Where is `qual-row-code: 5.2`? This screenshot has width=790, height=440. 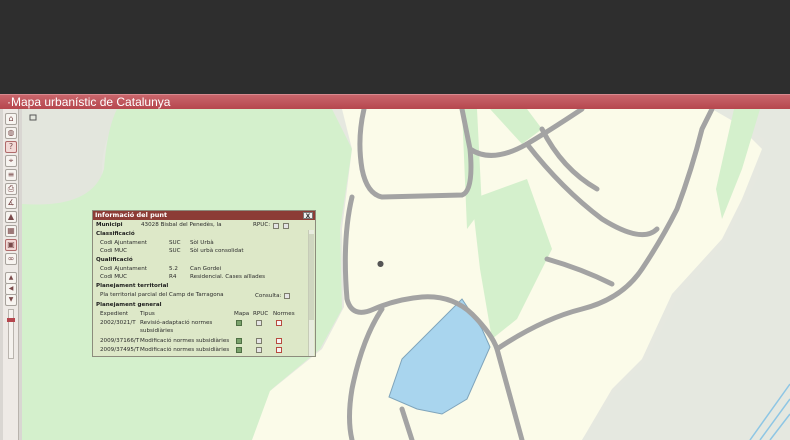 qual-row-code: 5.2 is located at coordinates (173, 269).